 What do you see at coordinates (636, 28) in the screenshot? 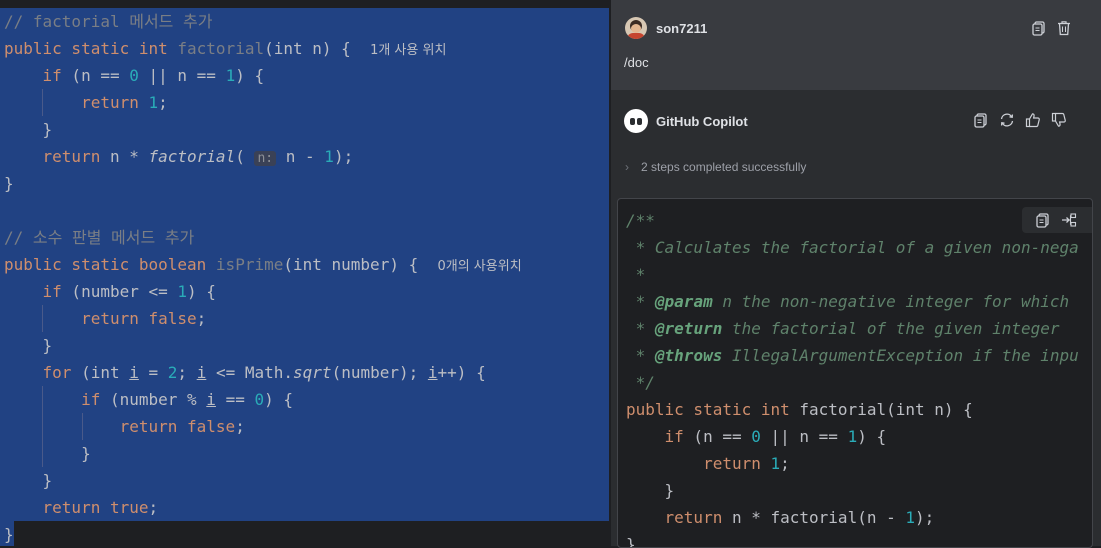
I see `avatar` at bounding box center [636, 28].